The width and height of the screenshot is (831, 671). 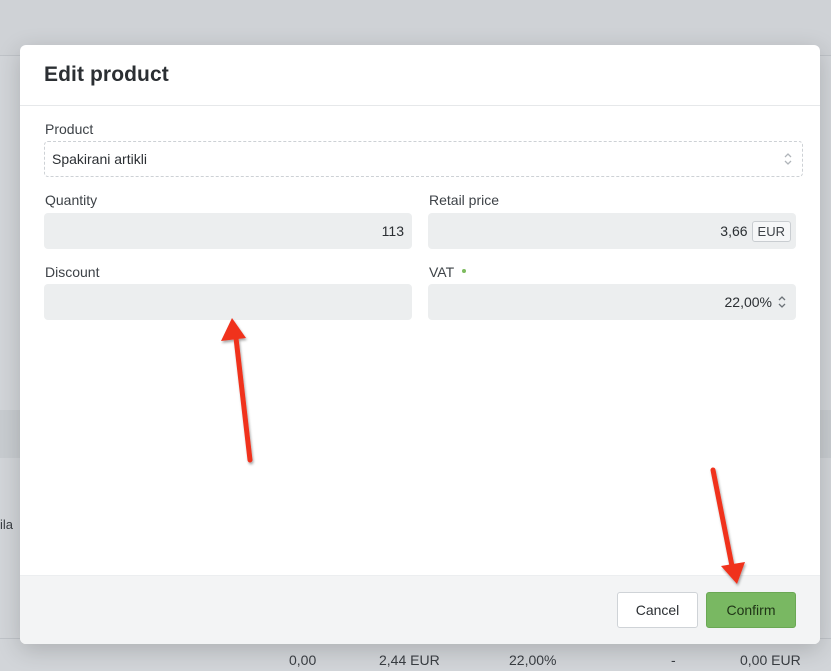 I want to click on bg-totals-row: 0,00 2,44 EUR 22,00% - 0,00 EUR, so click(x=415, y=658).